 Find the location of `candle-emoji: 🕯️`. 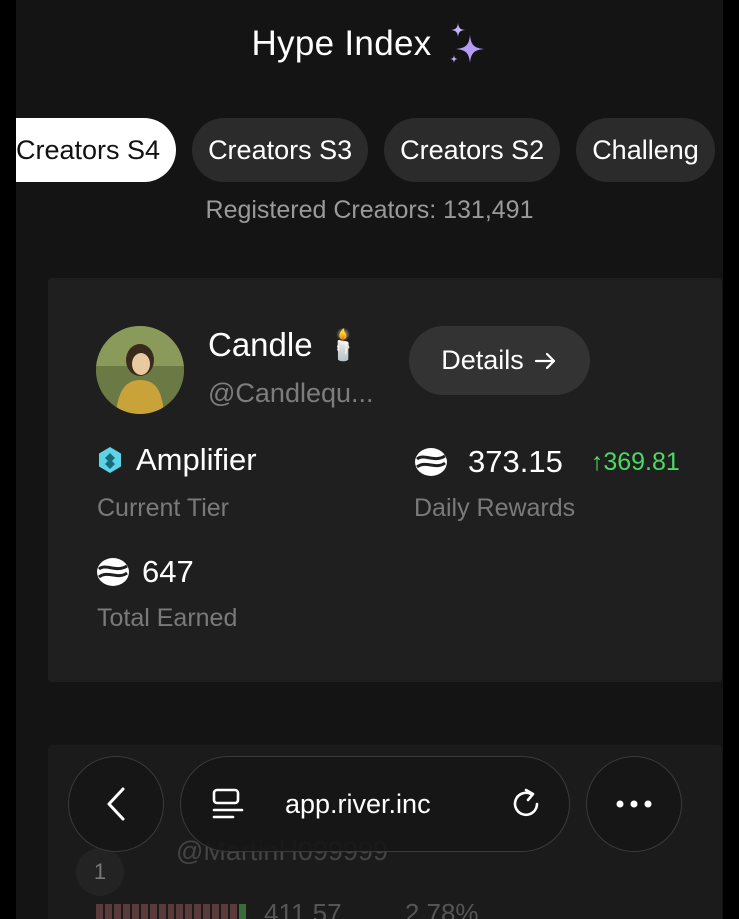

candle-emoji: 🕯️ is located at coordinates (343, 345).